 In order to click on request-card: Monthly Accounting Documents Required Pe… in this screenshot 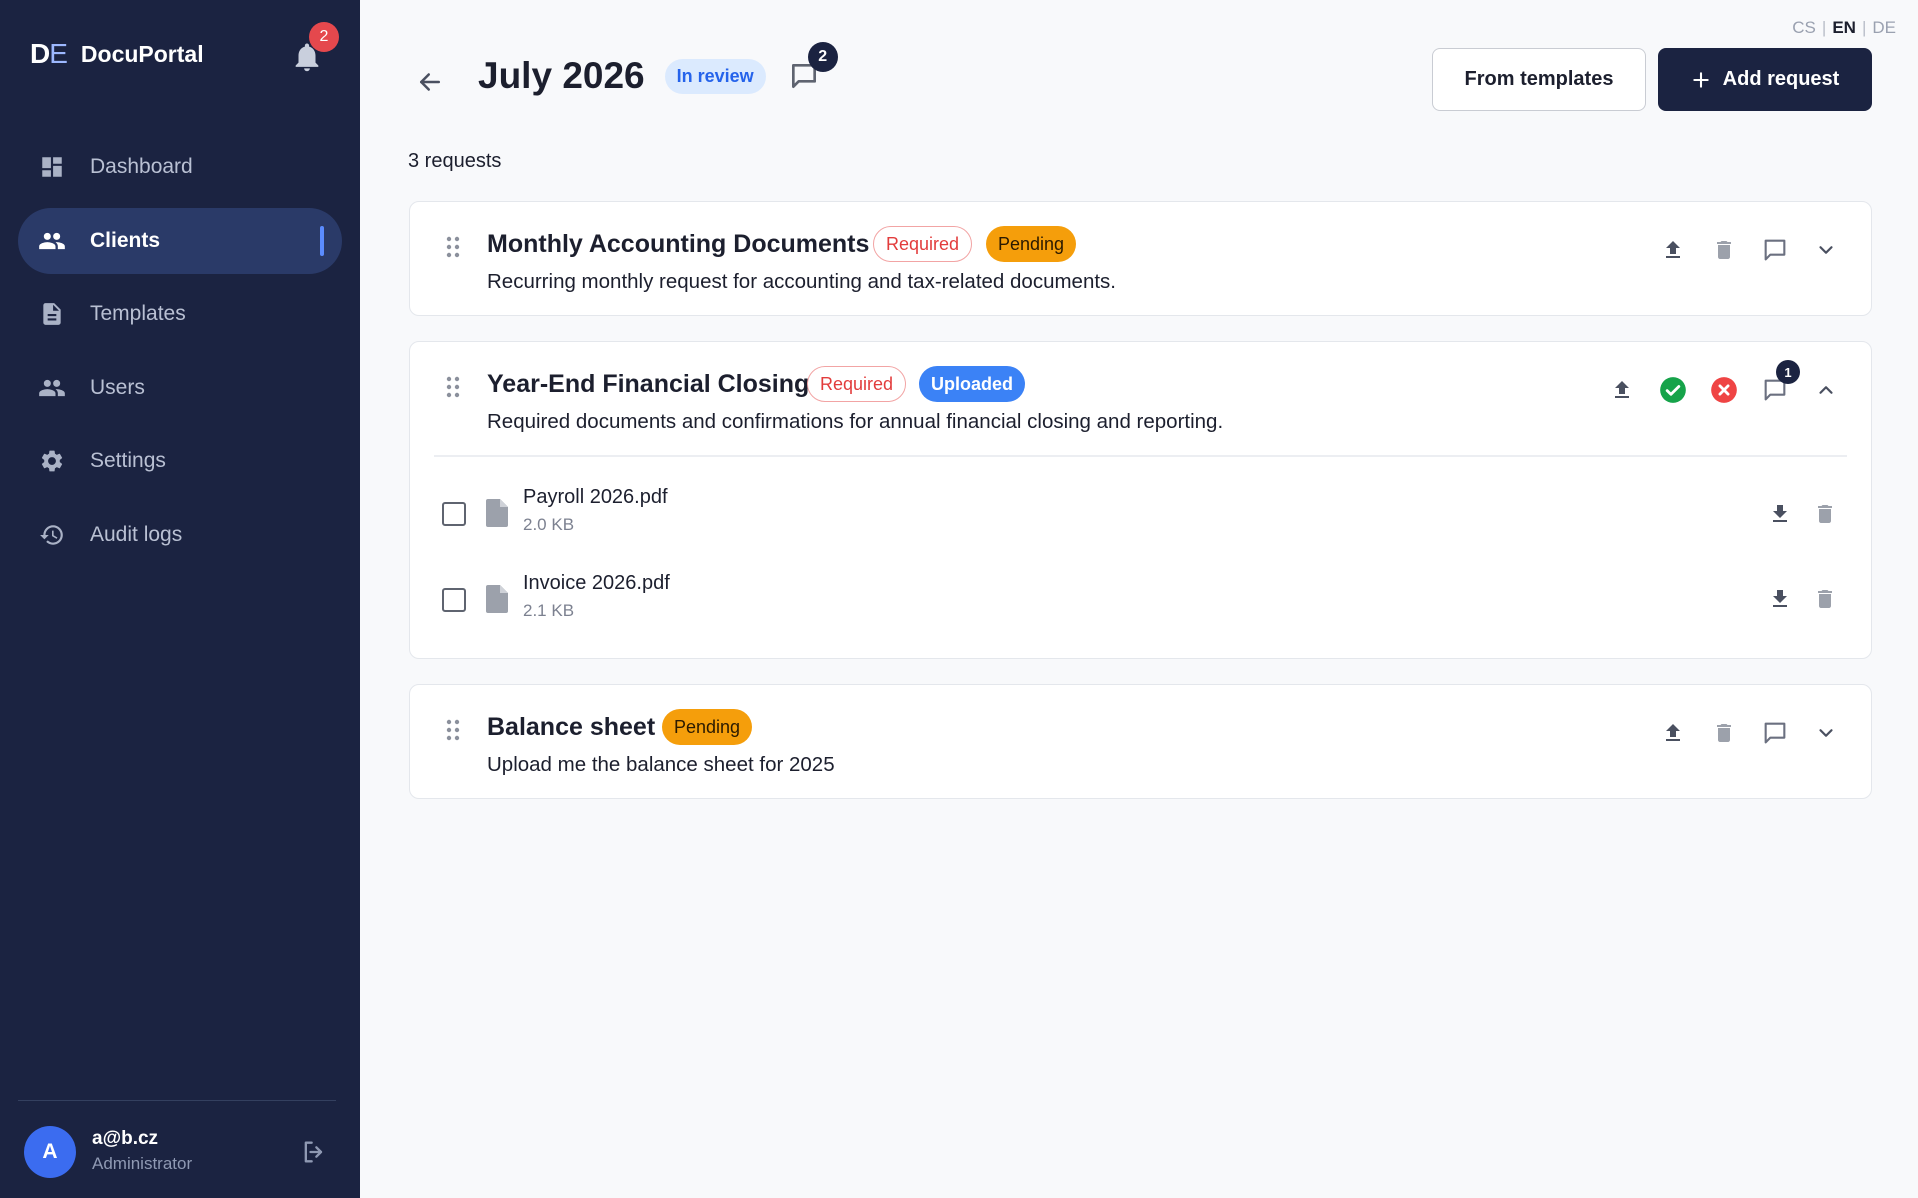, I will do `click(1140, 258)`.